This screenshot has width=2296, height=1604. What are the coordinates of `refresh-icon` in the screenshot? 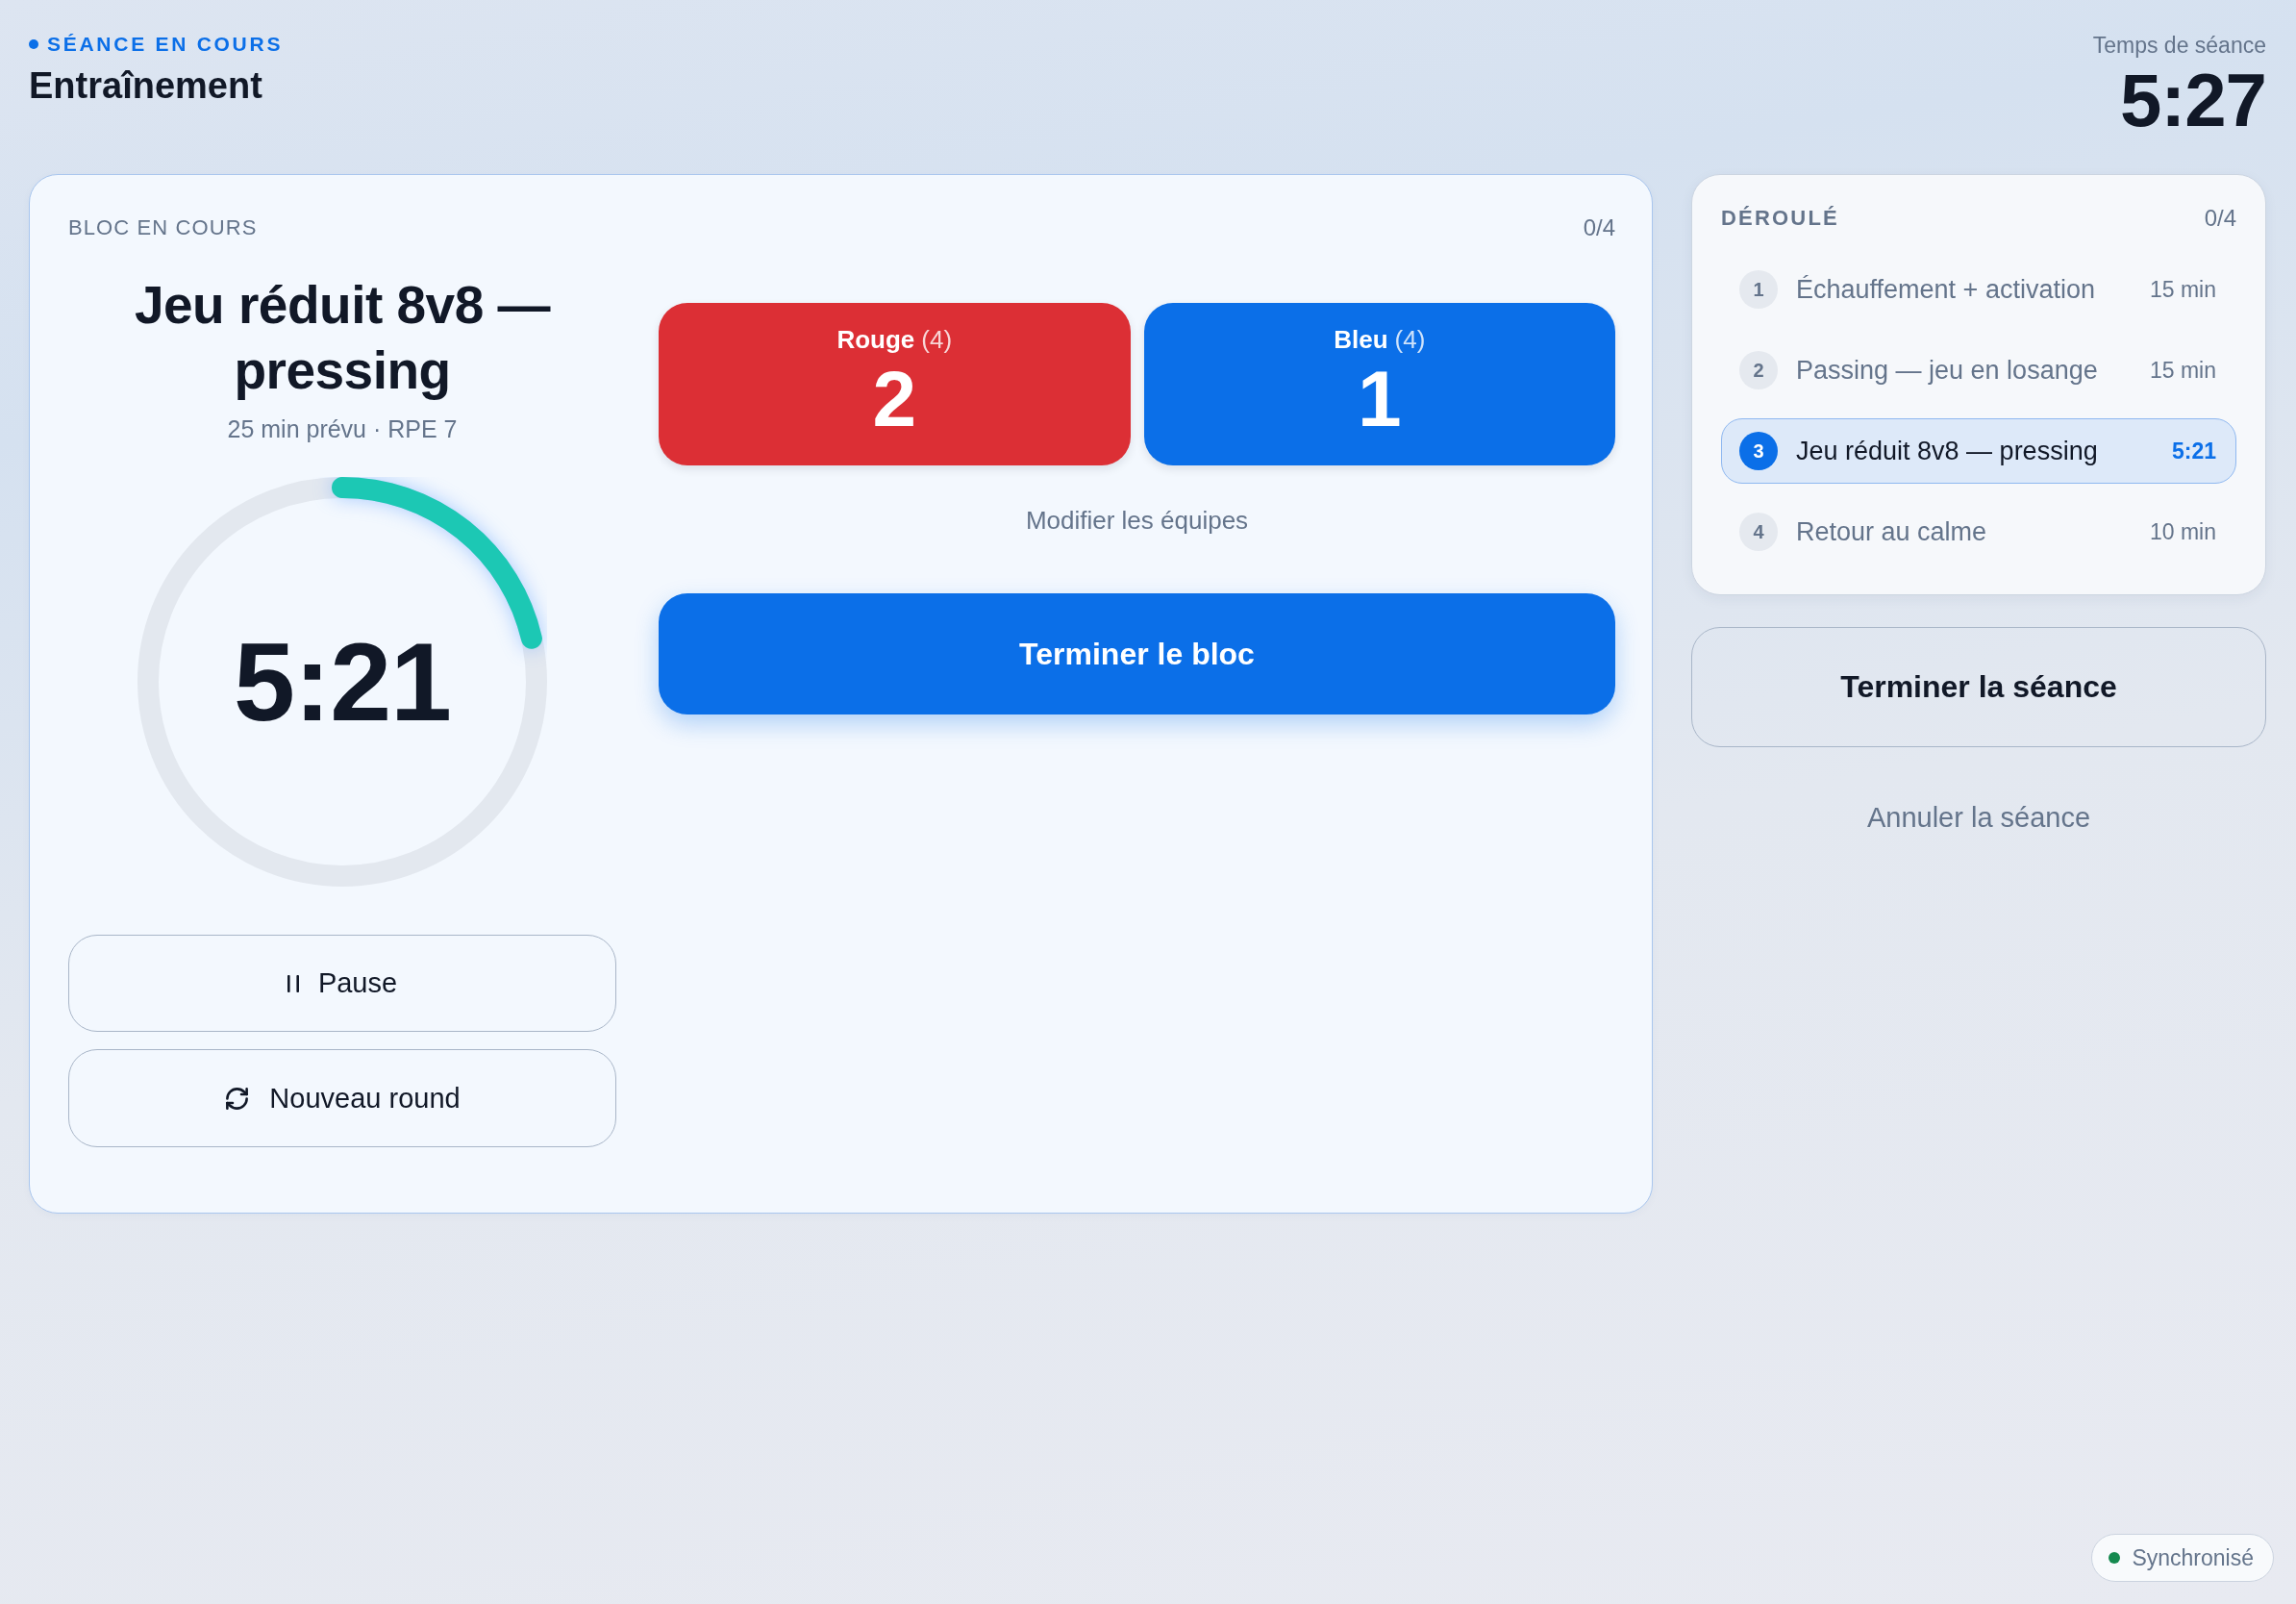 It's located at (237, 1098).